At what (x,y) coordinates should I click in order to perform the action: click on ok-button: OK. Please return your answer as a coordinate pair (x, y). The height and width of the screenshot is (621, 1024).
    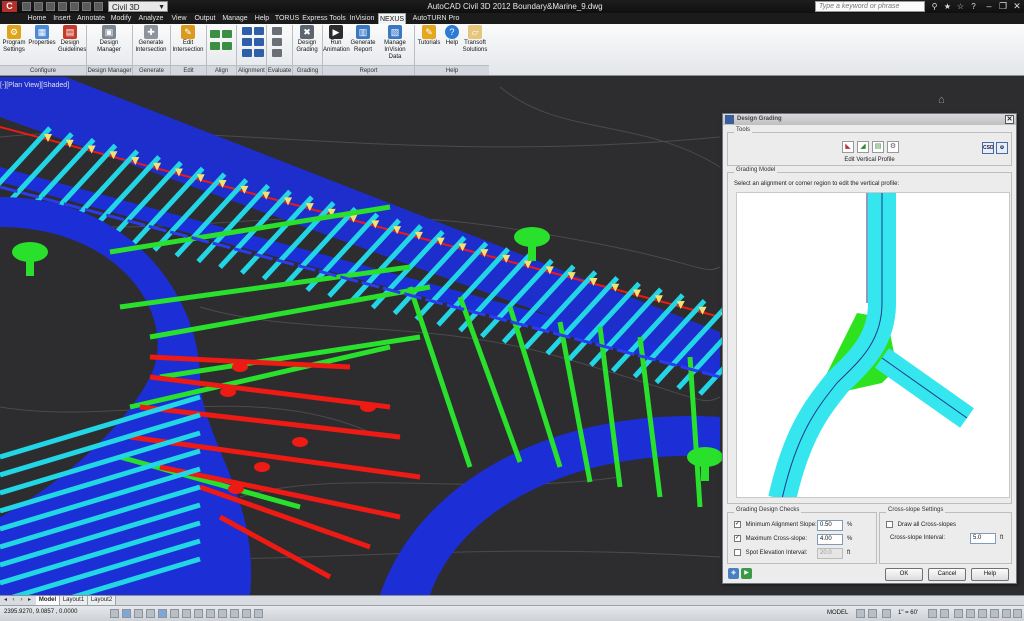
    Looking at the image, I should click on (904, 574).